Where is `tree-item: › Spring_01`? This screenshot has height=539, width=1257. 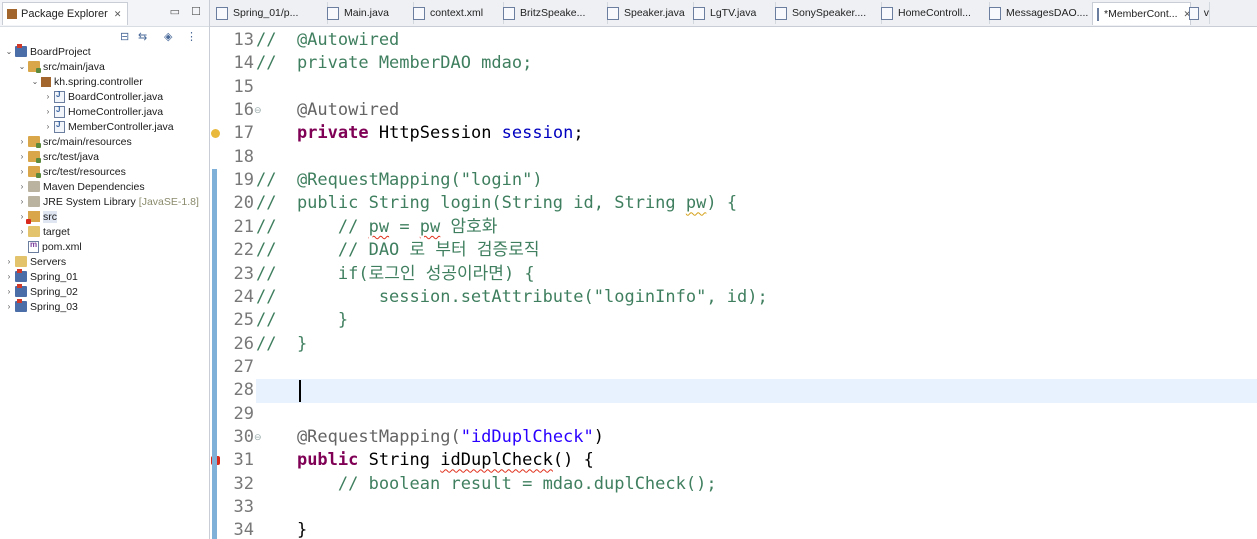
tree-item: › Spring_01 is located at coordinates (41, 276).